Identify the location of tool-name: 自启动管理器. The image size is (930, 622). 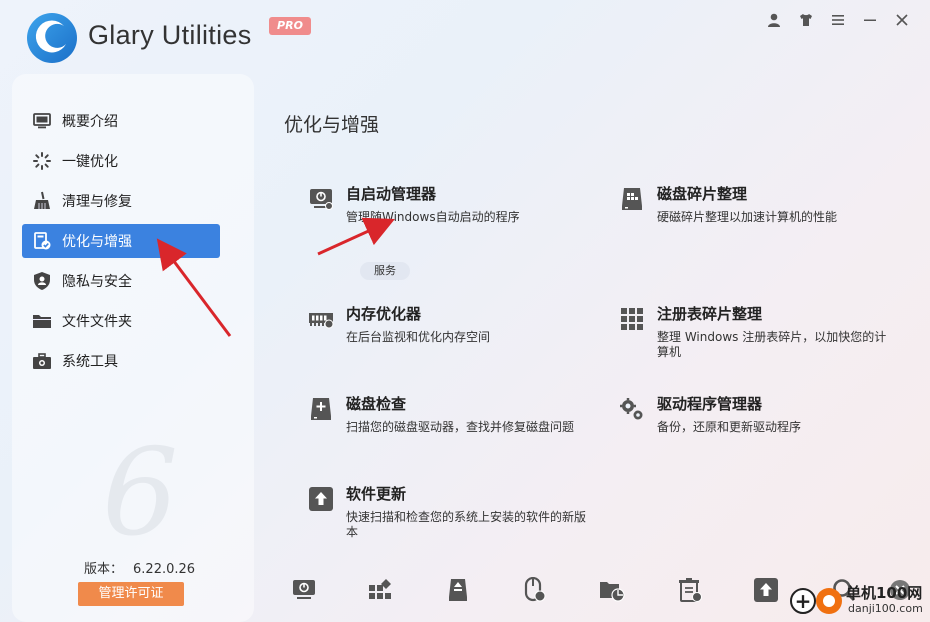
(391, 194).